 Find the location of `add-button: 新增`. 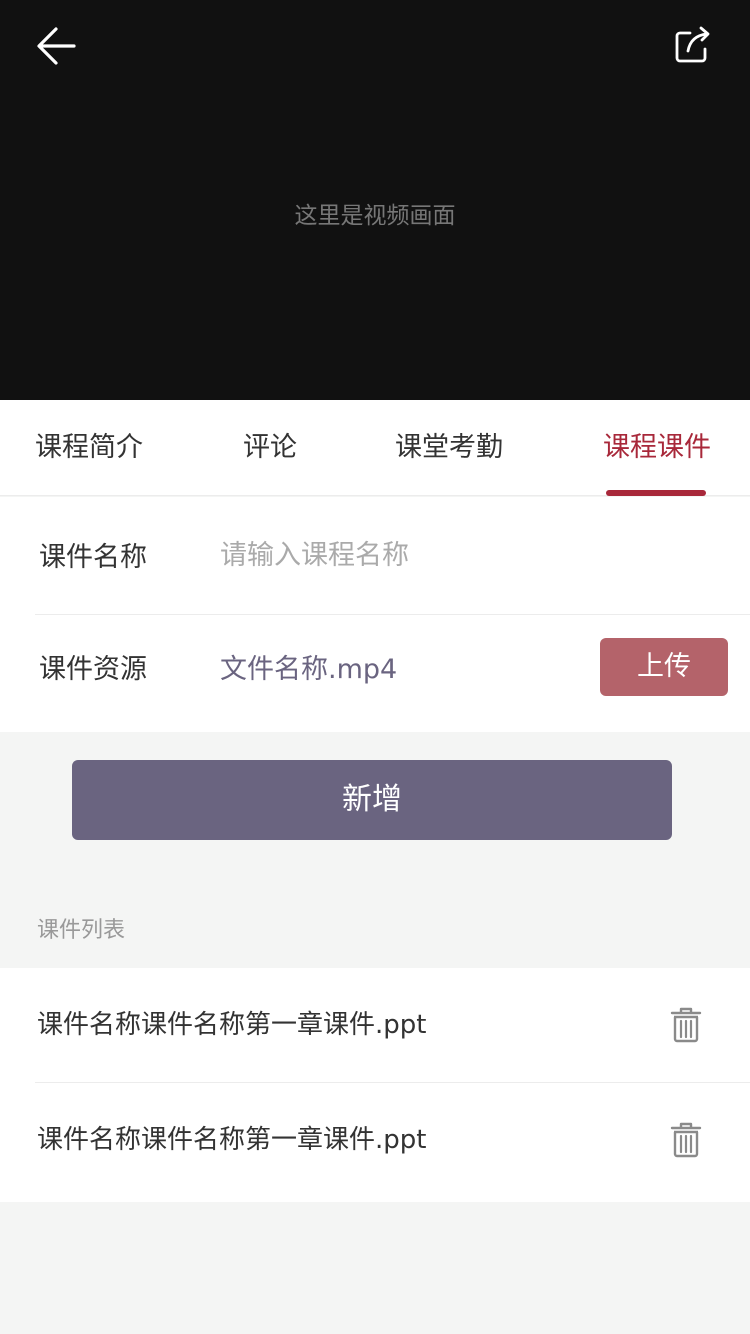

add-button: 新增 is located at coordinates (372, 800).